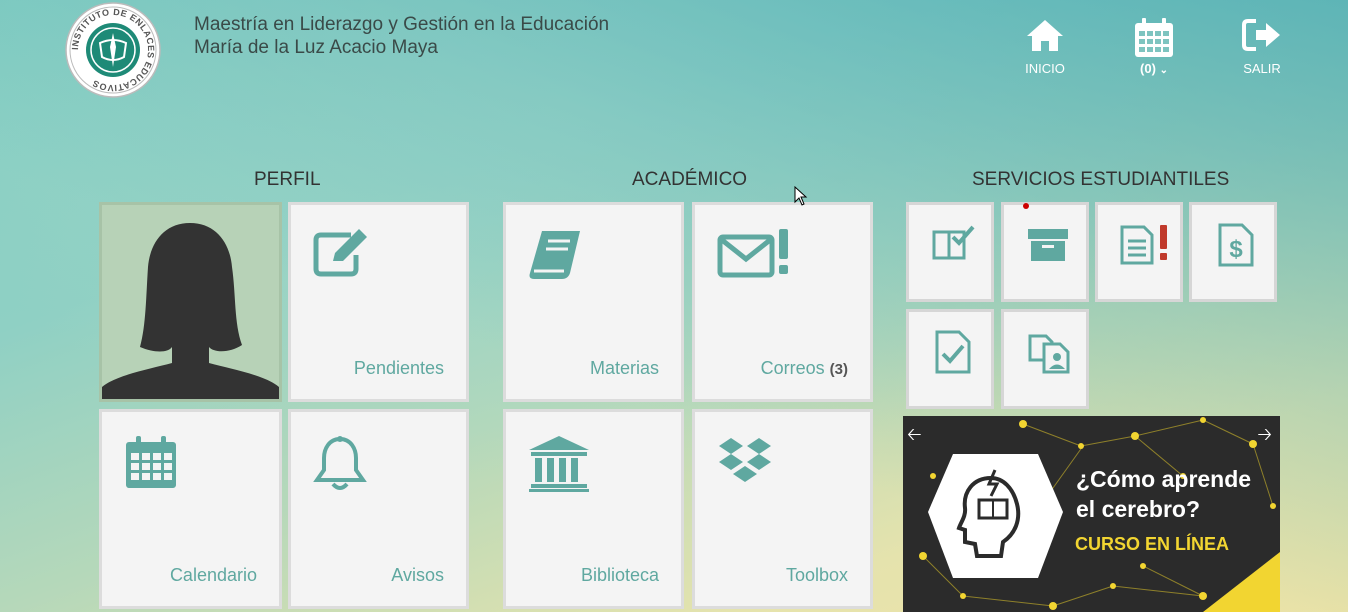 The width and height of the screenshot is (1348, 612). What do you see at coordinates (113, 50) in the screenshot?
I see `institution-logo: INSTITUTO DE ENLACES EDUCATIVOS` at bounding box center [113, 50].